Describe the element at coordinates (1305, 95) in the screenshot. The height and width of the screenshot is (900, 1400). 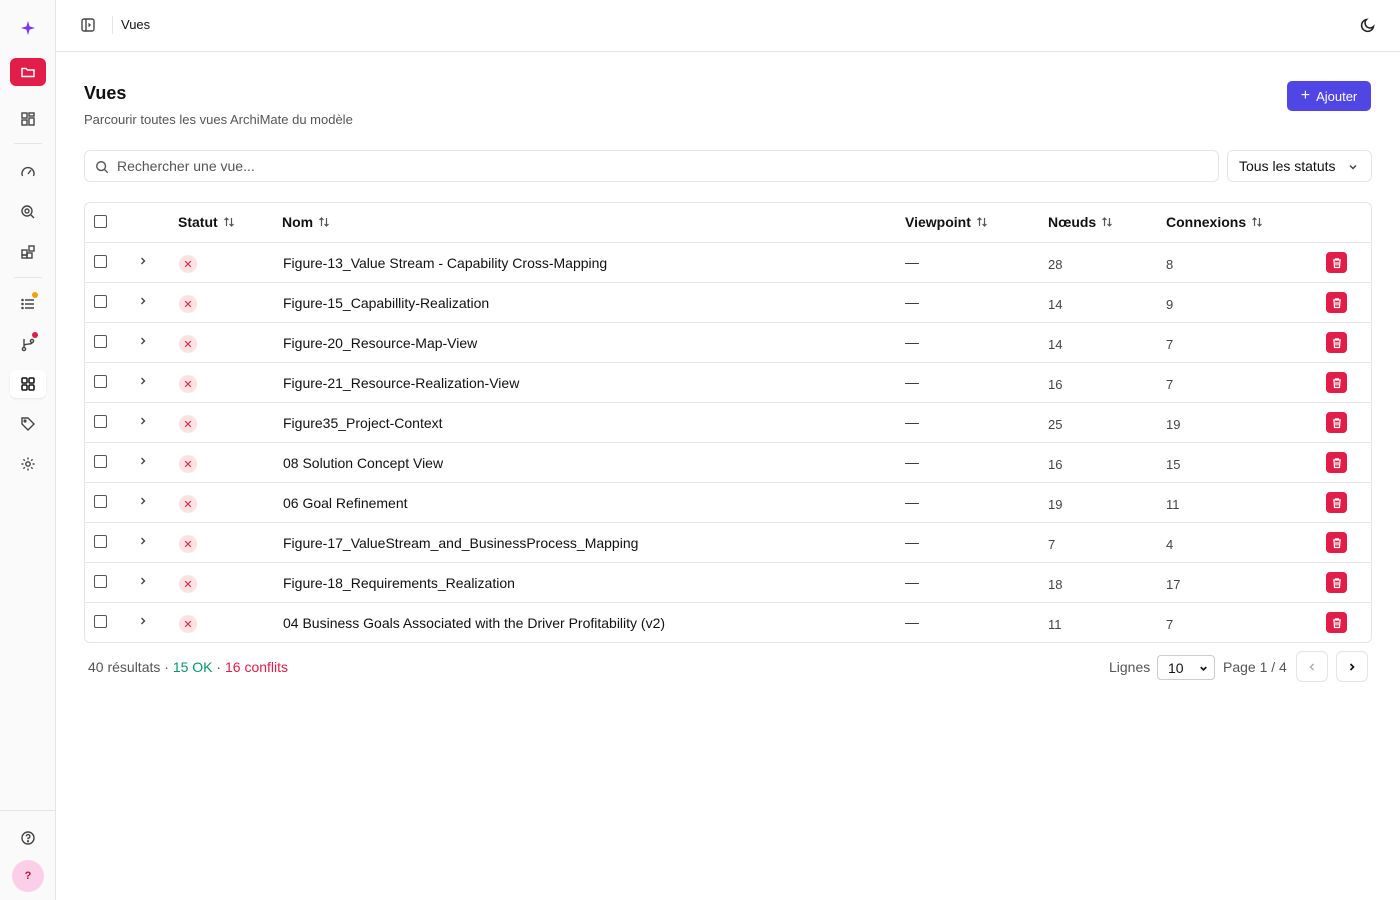
I see `plus-icon: +` at that location.